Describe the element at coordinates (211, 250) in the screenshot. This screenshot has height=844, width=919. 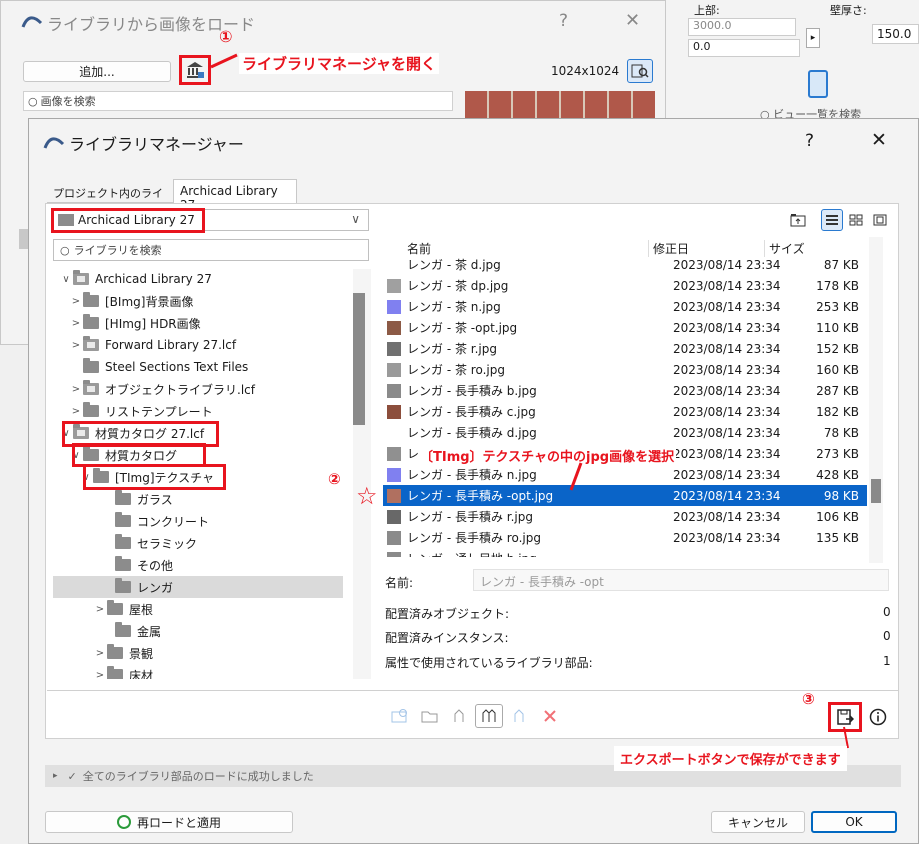
I see `library-search-input: ○ ライブラリを検索` at that location.